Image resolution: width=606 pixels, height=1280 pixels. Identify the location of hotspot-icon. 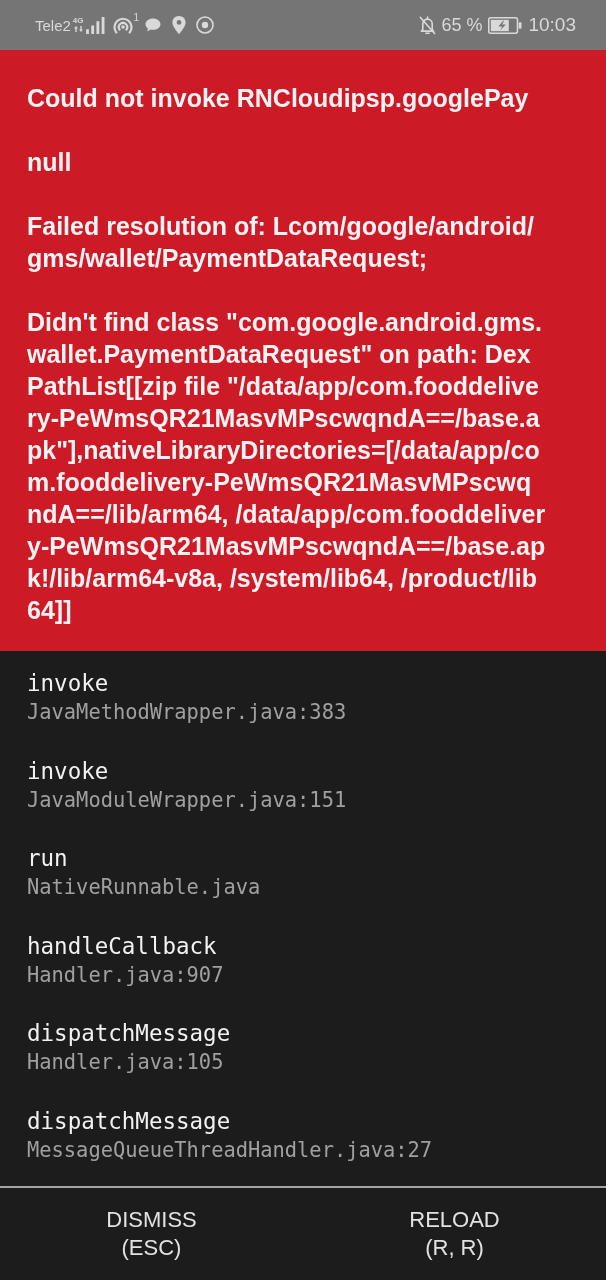
(122, 25).